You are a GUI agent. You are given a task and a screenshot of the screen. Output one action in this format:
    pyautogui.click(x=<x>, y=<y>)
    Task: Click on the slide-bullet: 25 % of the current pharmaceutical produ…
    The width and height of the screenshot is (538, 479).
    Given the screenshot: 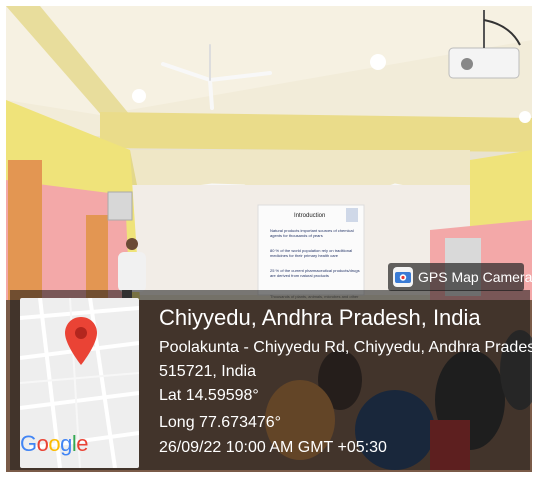 What is the action you would take?
    pyautogui.click(x=315, y=273)
    